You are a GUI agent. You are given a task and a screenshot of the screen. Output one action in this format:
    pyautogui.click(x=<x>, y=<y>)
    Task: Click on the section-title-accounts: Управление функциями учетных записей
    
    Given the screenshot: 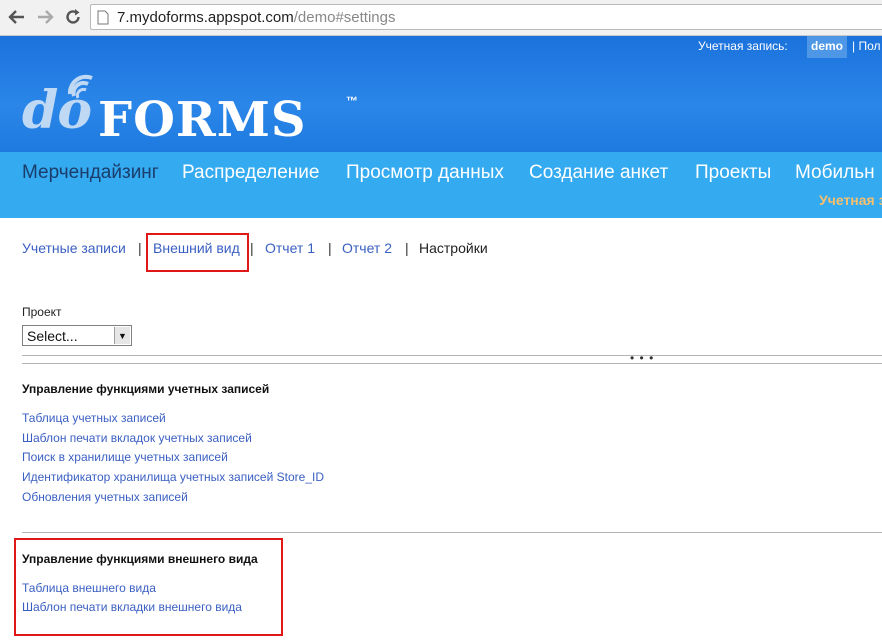 What is the action you would take?
    pyautogui.click(x=146, y=389)
    